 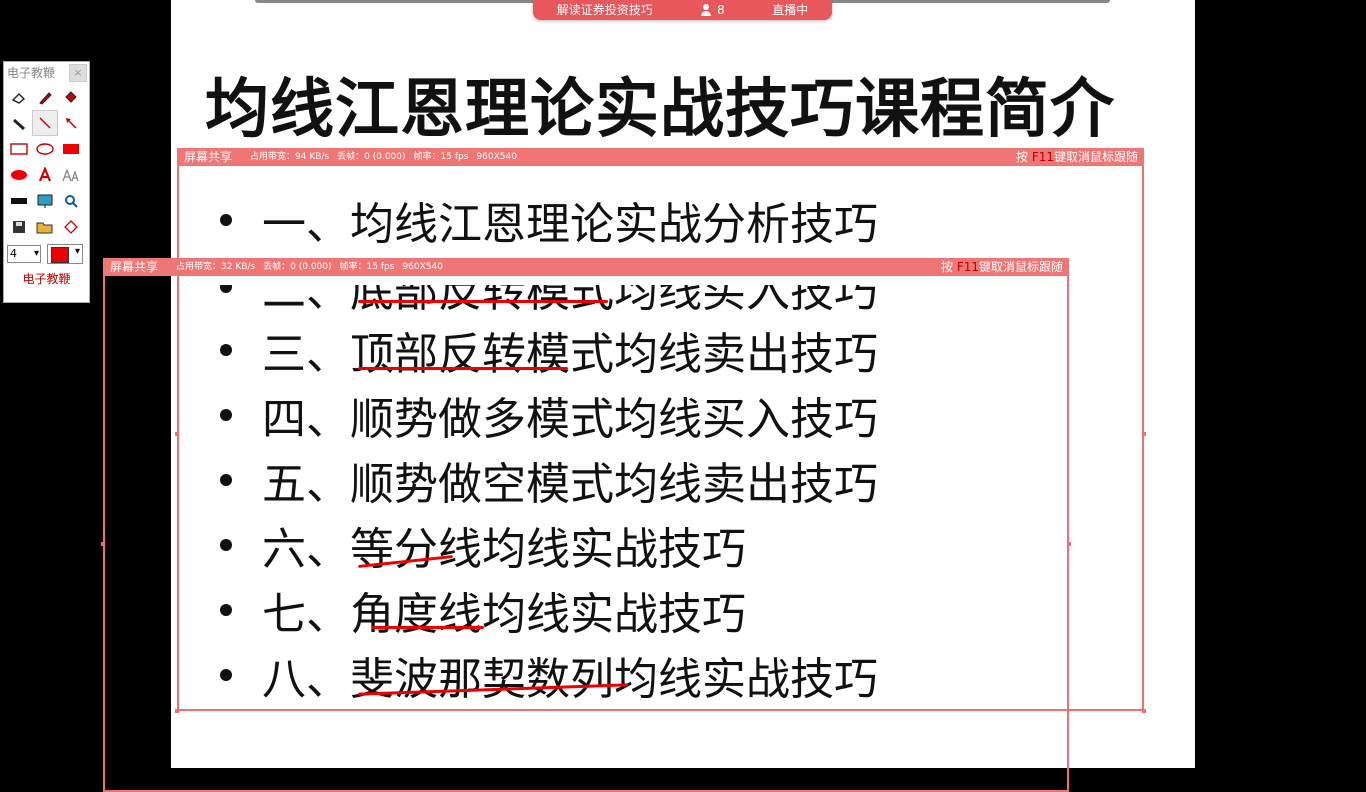 I want to click on live-status-bar: 解读证券投资技巧 8 直播中, so click(x=682, y=10).